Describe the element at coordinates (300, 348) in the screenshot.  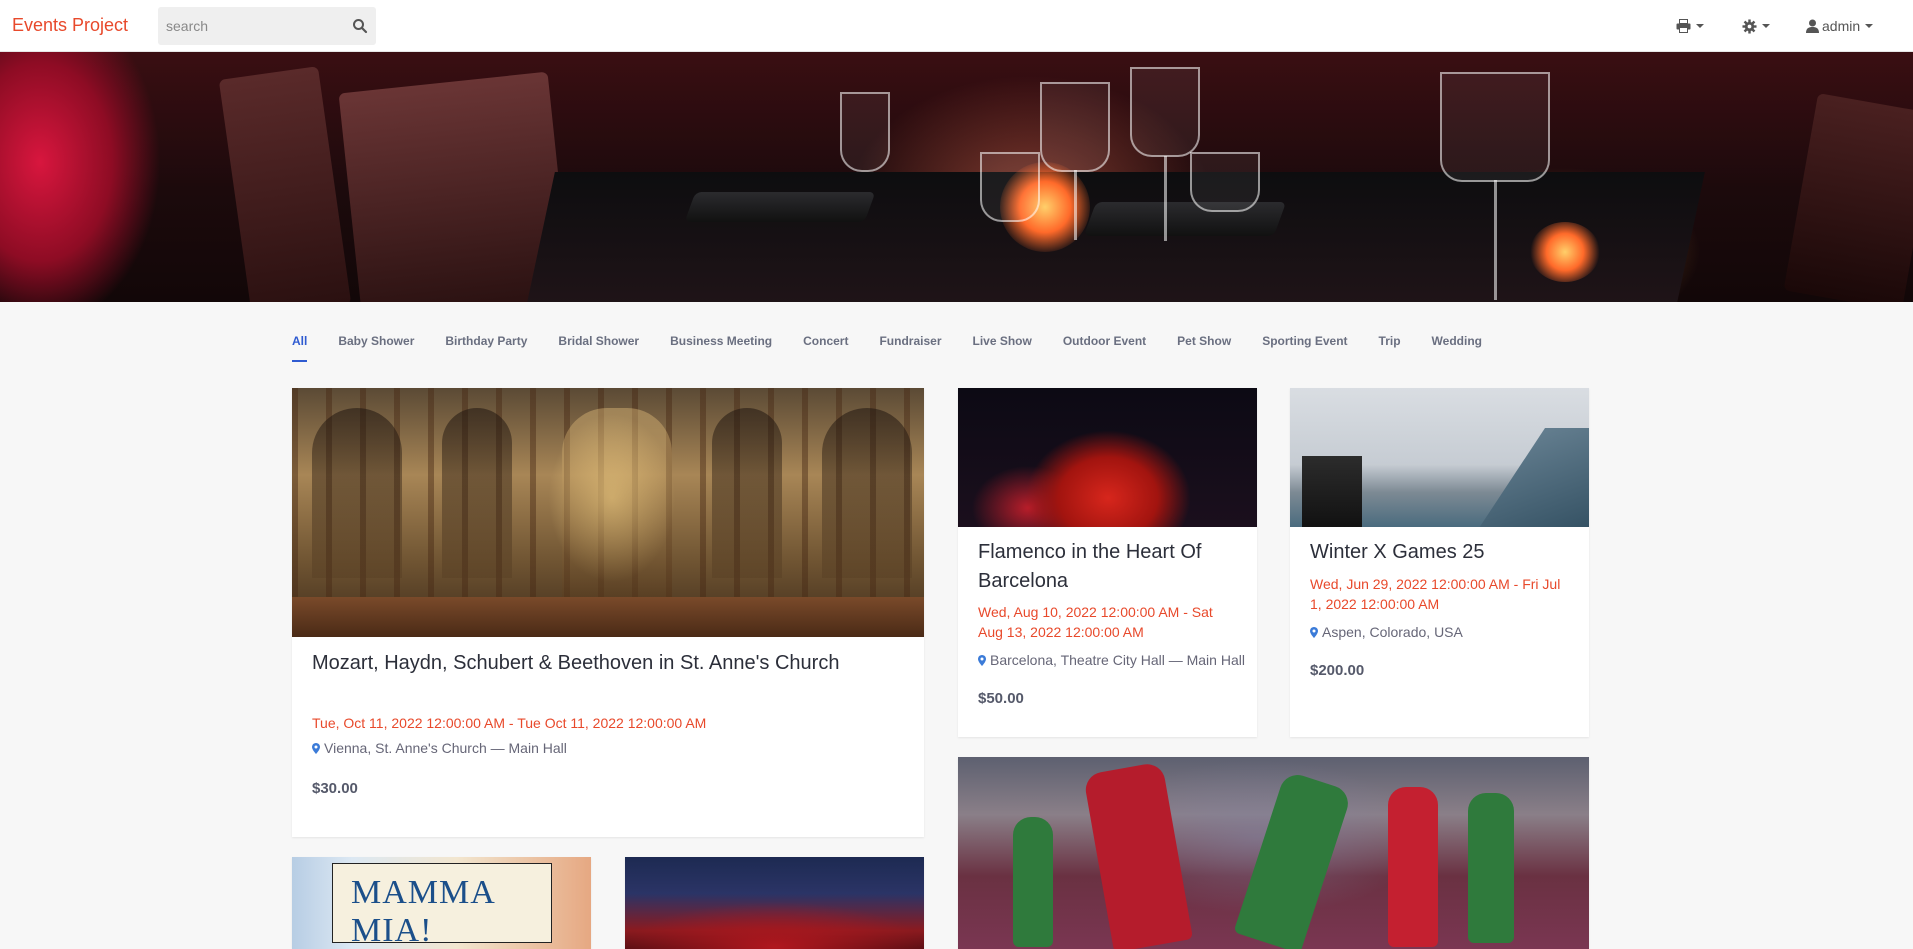
I see `tab-all: All` at that location.